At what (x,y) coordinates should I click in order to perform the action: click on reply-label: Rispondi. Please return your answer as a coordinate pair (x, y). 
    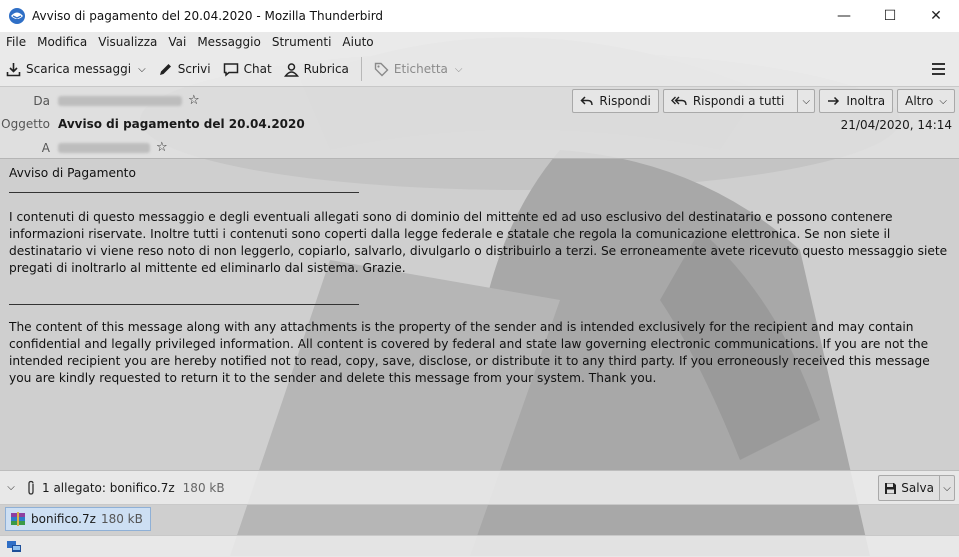
    Looking at the image, I should click on (625, 101).